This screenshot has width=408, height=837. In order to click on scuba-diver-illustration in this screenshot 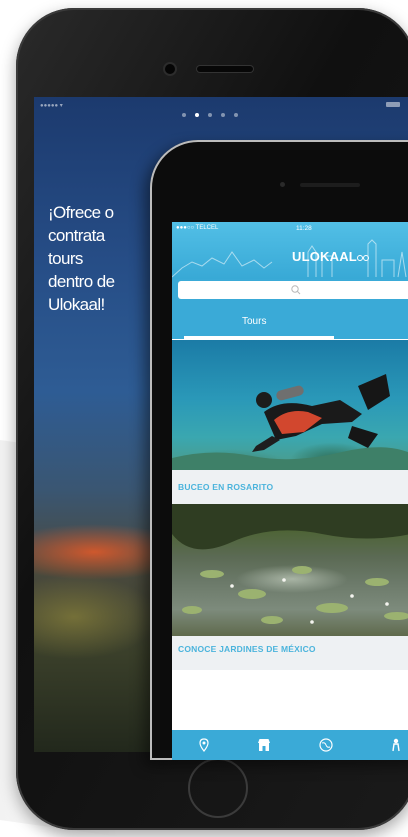, I will do `click(290, 422)`.